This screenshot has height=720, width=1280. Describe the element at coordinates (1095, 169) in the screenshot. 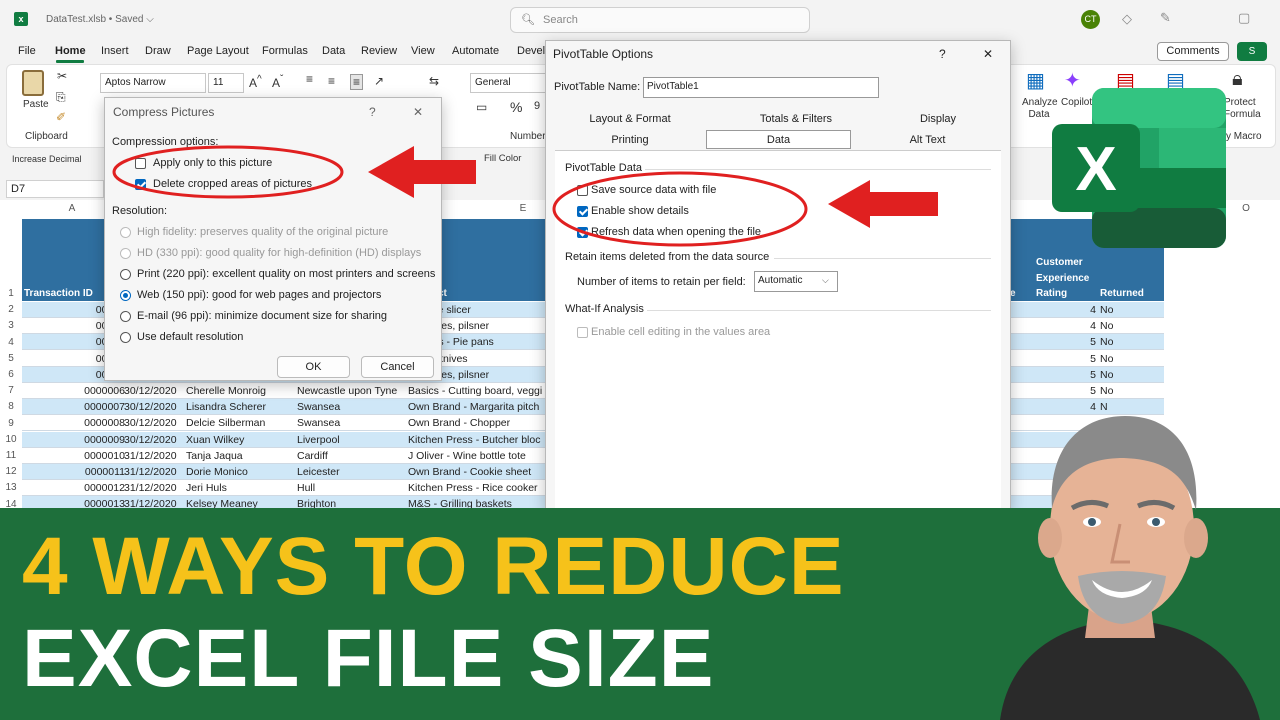

I see `excel-logo-letter: X` at that location.